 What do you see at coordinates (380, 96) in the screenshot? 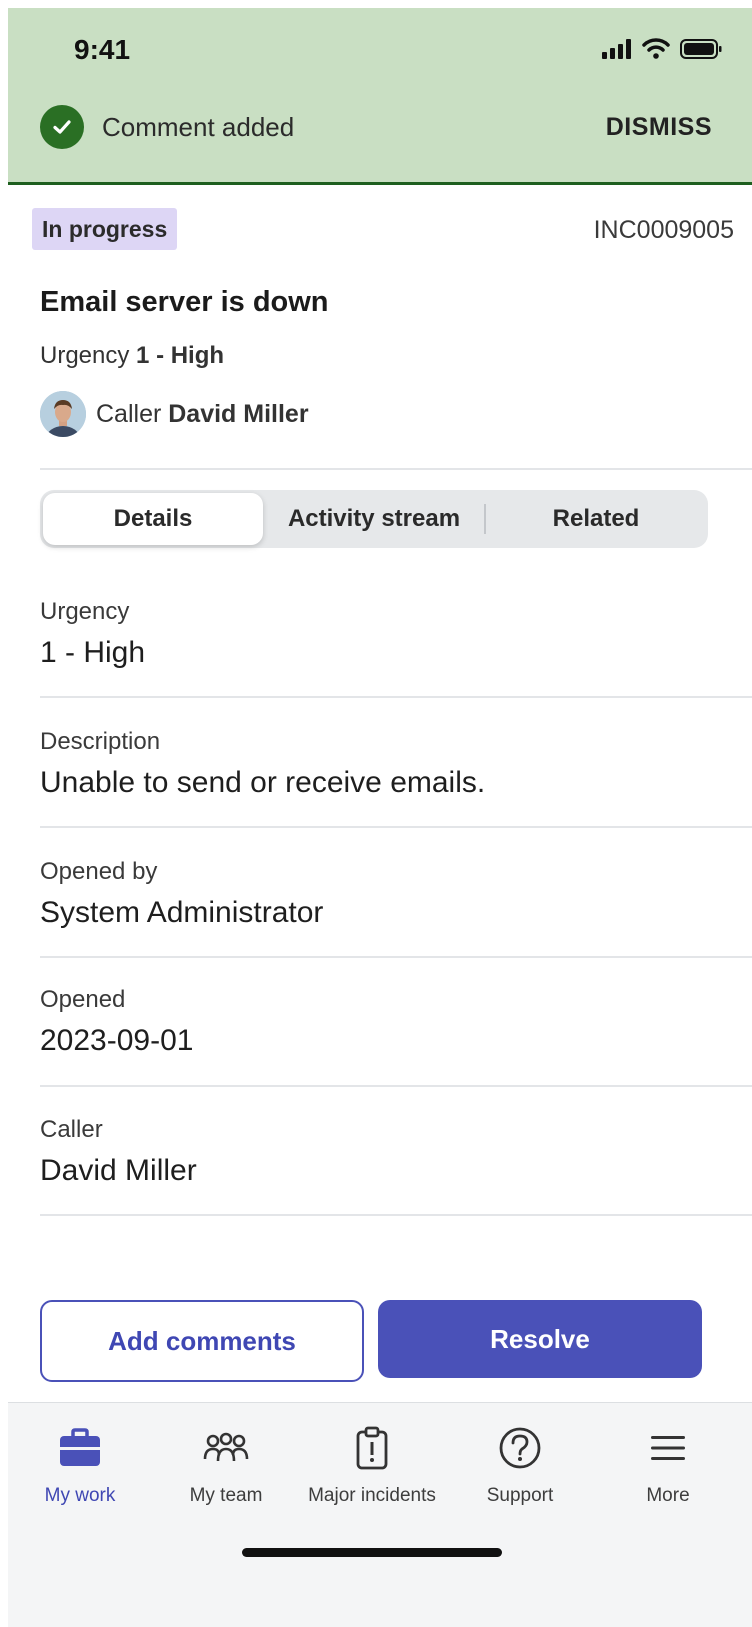
I see `toast-banner: 9:41 Comment added DISMISS` at bounding box center [380, 96].